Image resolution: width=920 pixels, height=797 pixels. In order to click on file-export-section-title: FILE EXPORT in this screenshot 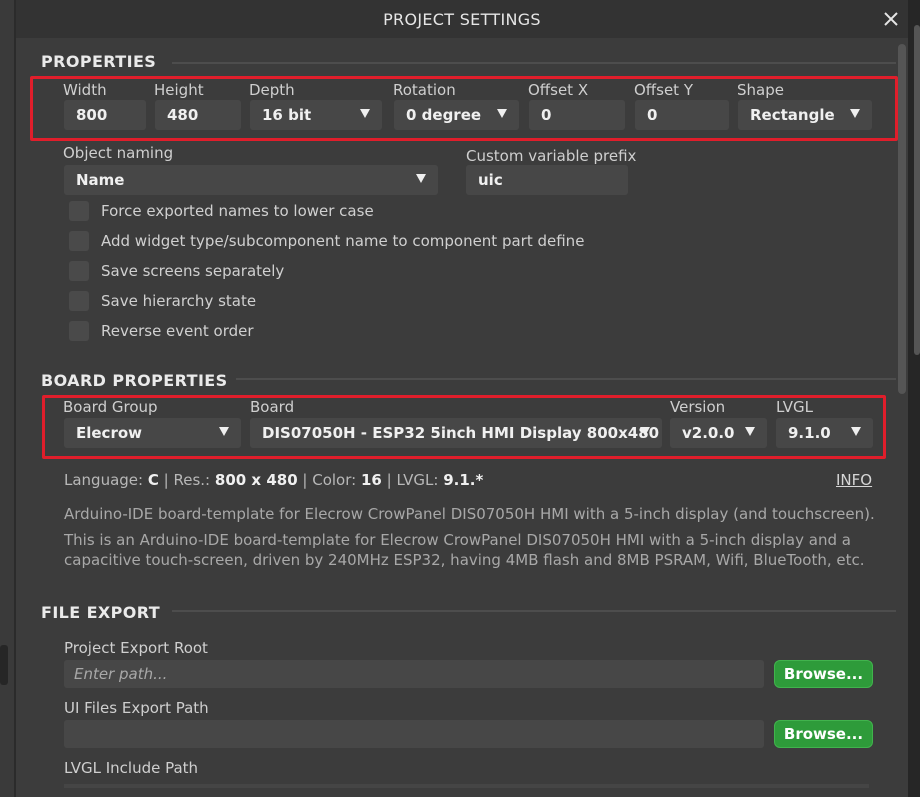, I will do `click(101, 612)`.